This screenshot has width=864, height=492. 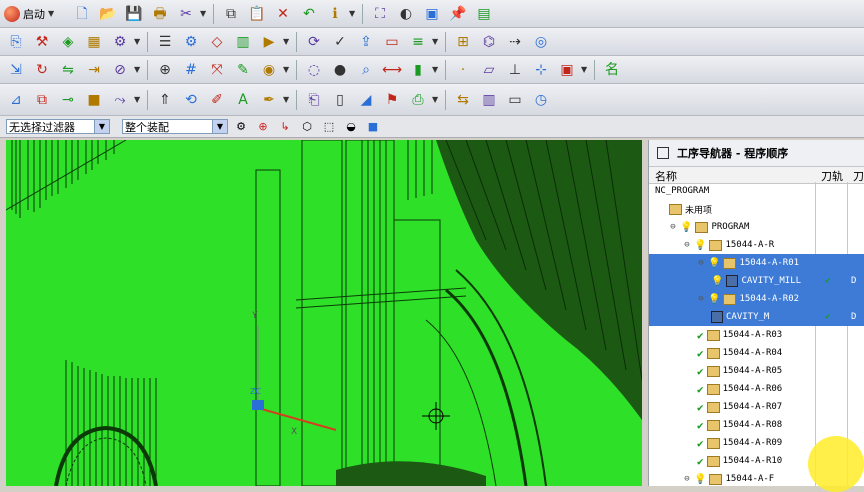 I want to click on feeds-icon: ⇢, so click(x=515, y=42).